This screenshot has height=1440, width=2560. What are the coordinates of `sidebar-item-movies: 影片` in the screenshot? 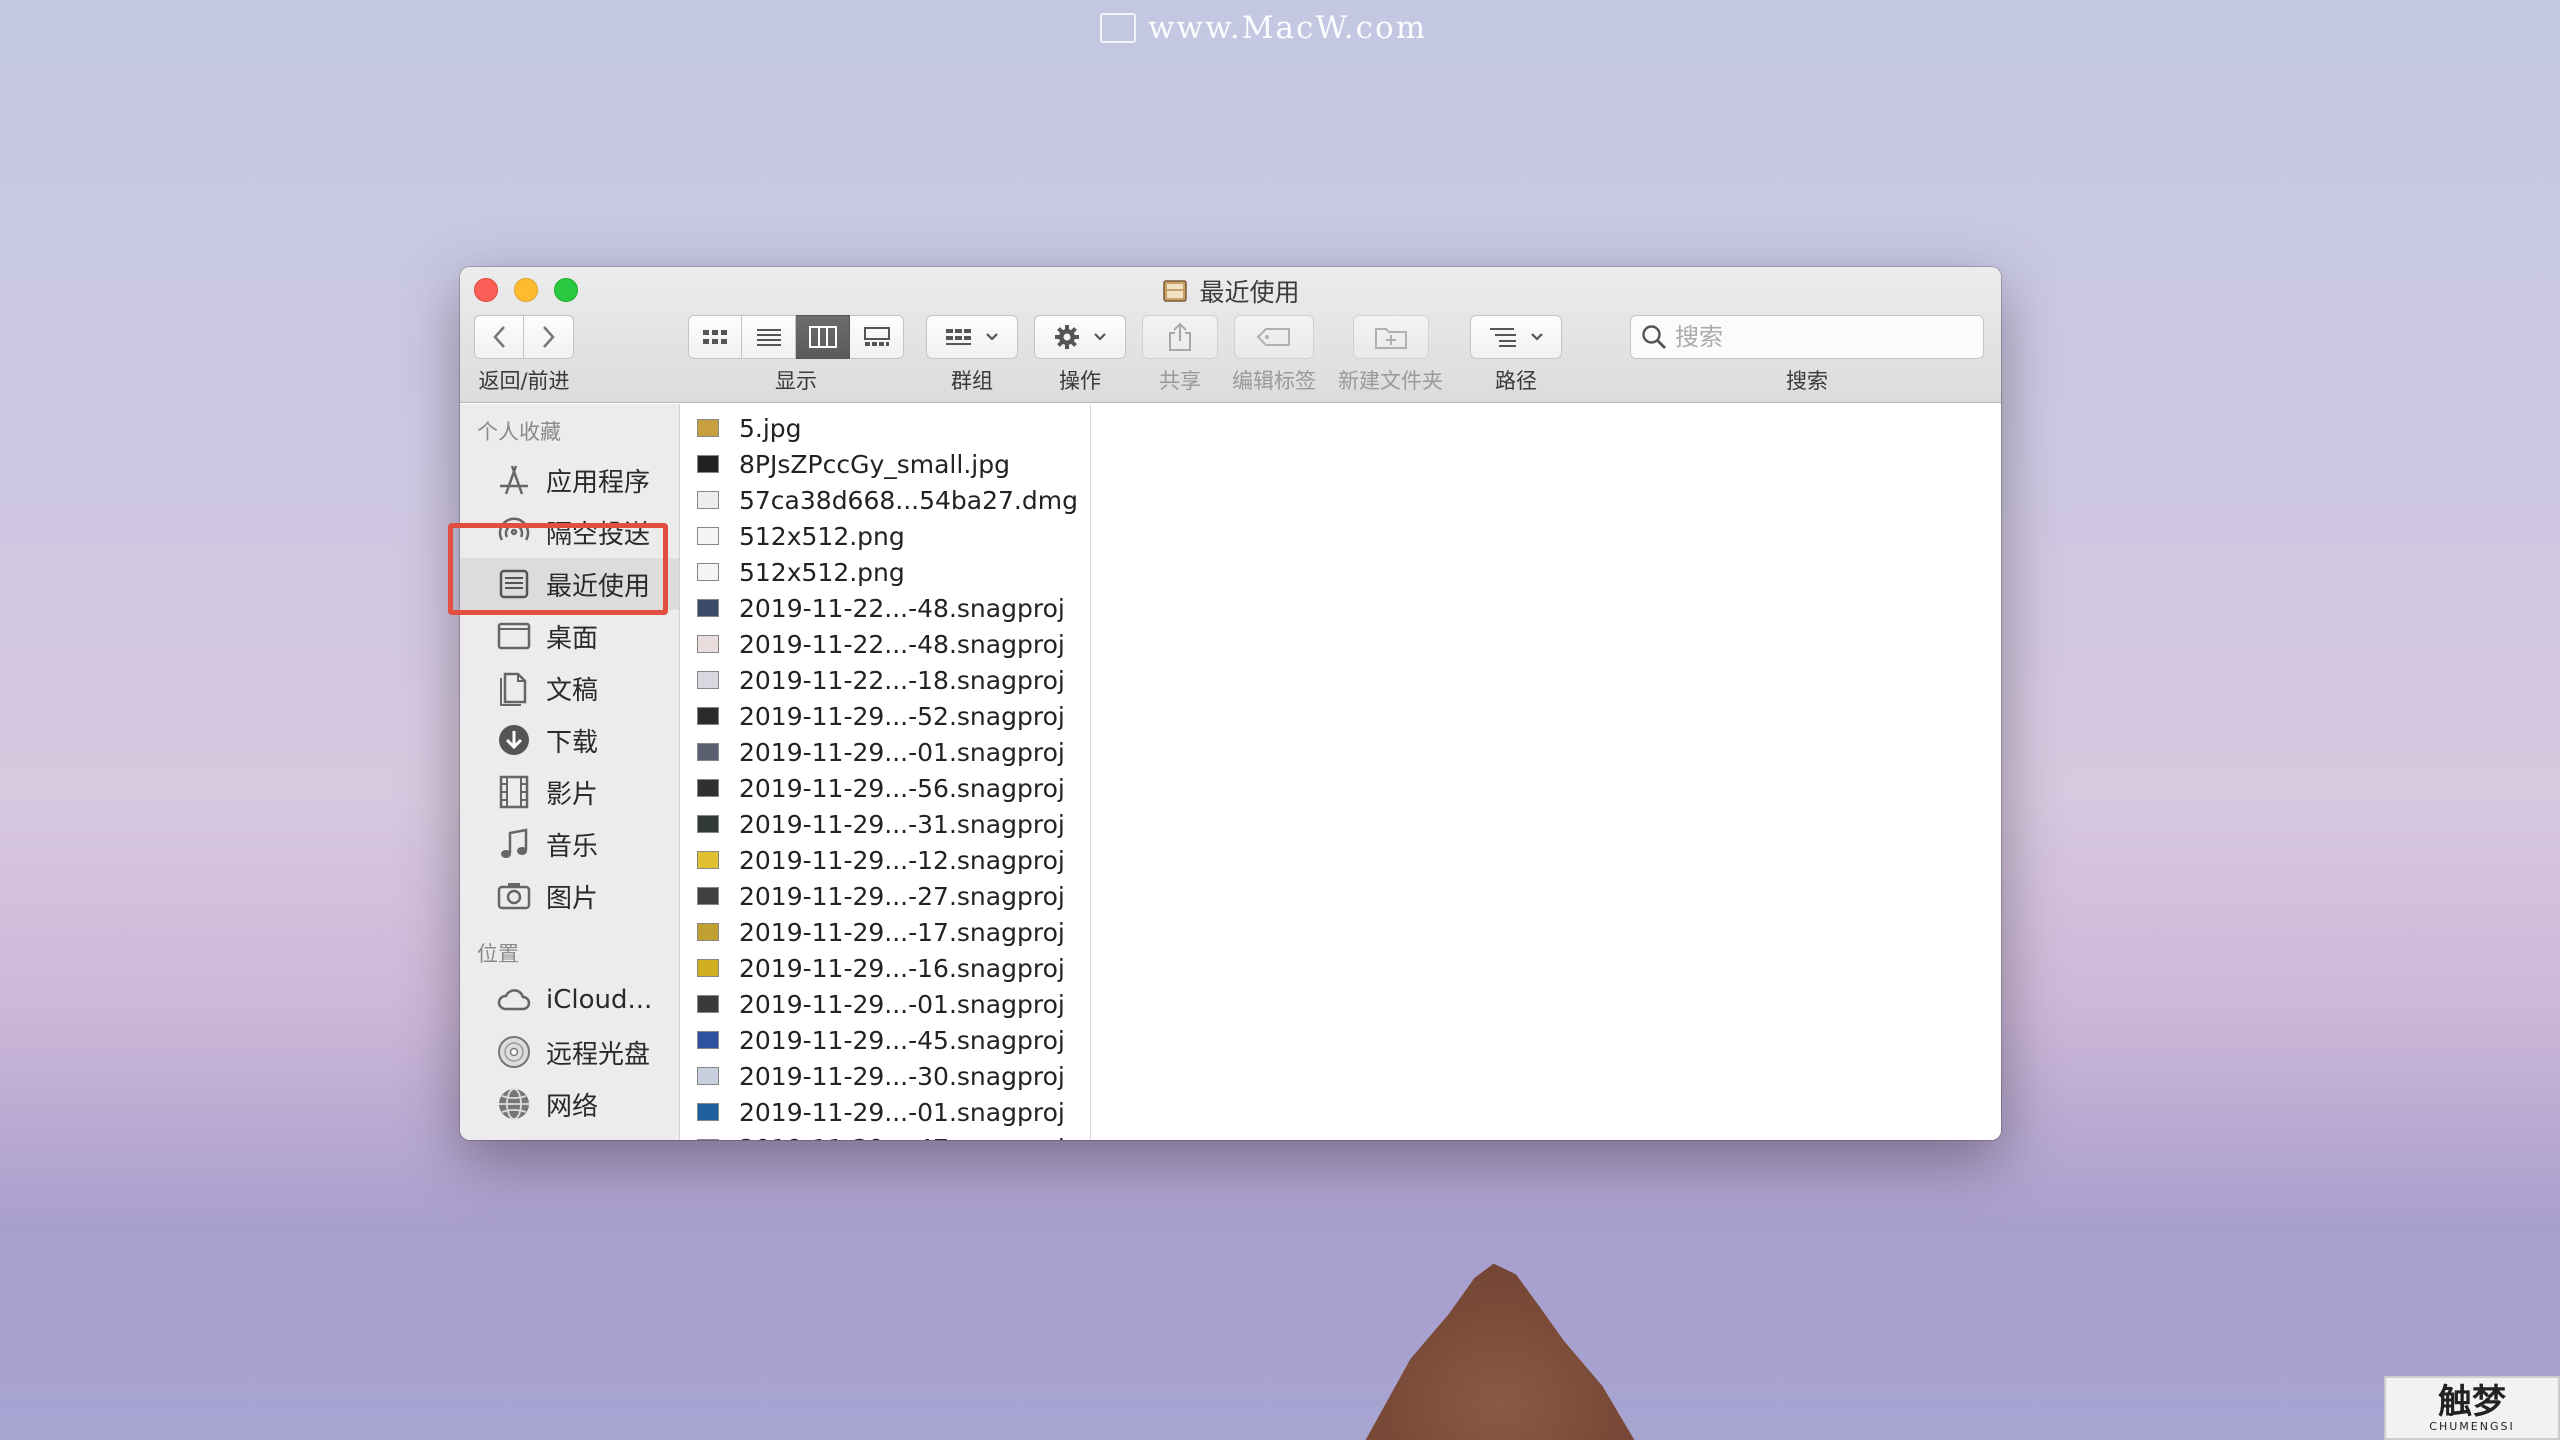 It's located at (569, 792).